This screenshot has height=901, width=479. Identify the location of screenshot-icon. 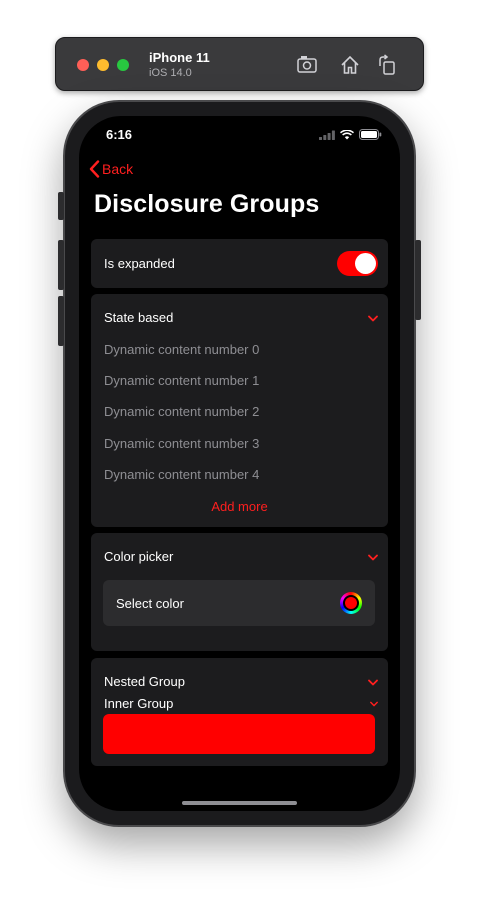
(307, 65).